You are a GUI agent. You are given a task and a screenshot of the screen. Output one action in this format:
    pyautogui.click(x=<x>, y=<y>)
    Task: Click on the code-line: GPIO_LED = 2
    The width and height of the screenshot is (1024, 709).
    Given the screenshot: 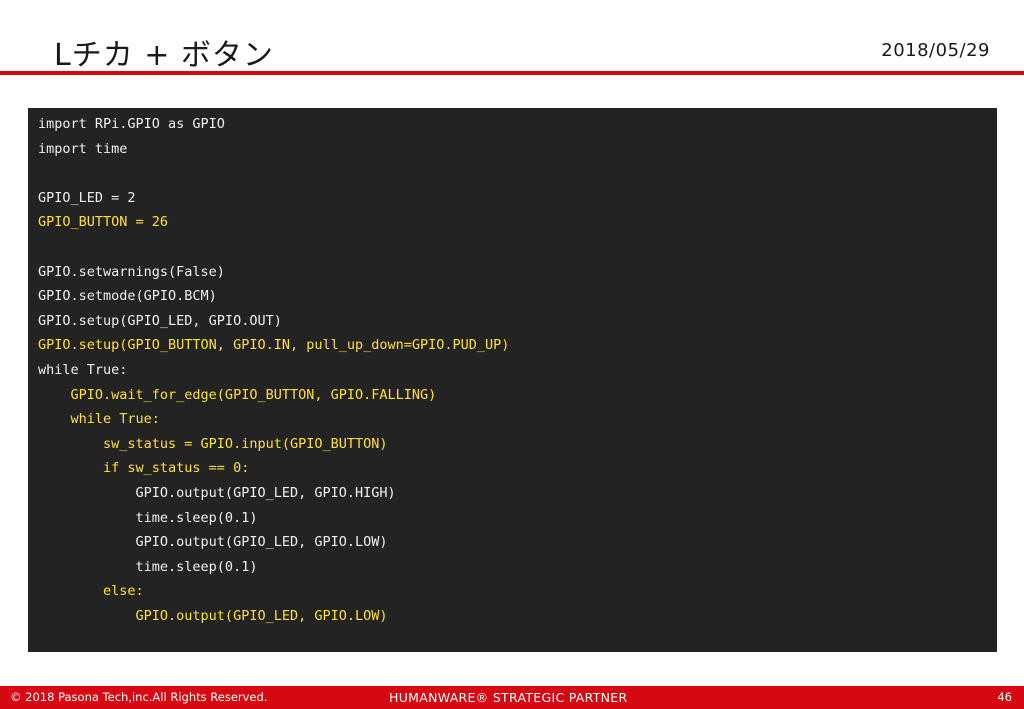 What is the action you would take?
    pyautogui.click(x=87, y=197)
    